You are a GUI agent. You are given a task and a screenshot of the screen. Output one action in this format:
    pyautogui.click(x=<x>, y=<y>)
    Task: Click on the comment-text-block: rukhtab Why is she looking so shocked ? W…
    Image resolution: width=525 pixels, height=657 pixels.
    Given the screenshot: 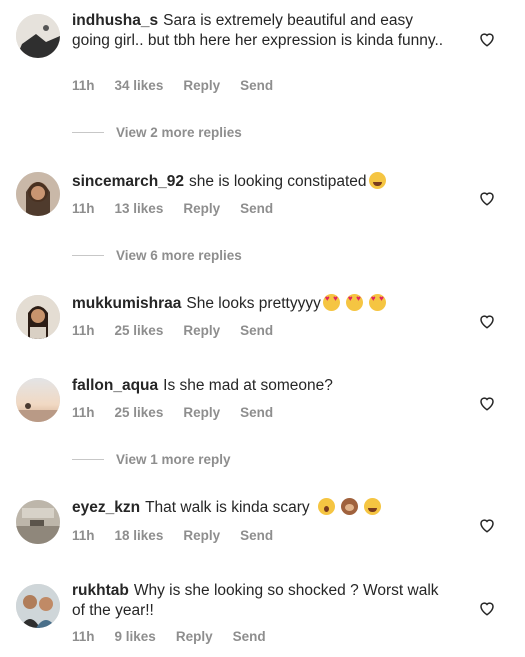 What is the action you would take?
    pyautogui.click(x=262, y=601)
    